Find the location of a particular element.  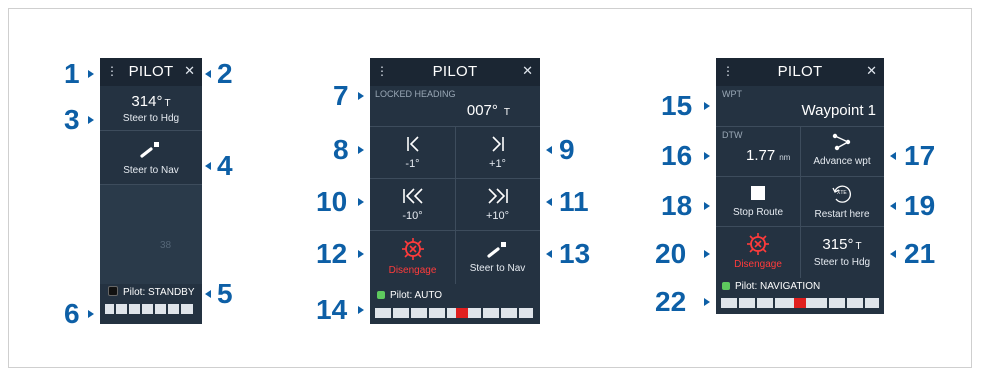

locked-heading-label: LOCKED HEADING is located at coordinates (415, 94).